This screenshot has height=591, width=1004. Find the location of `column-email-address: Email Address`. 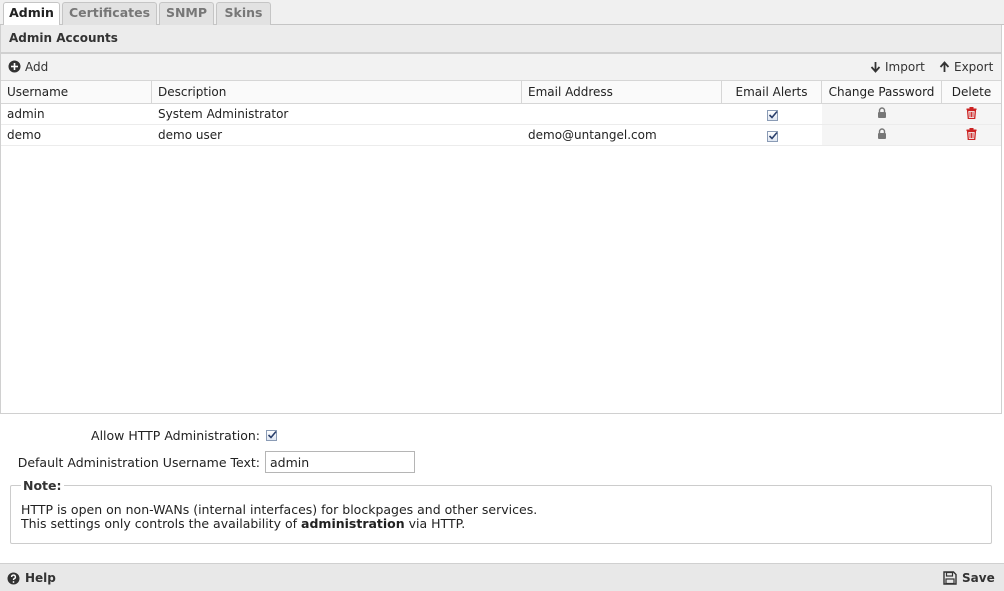

column-email-address: Email Address is located at coordinates (622, 92).